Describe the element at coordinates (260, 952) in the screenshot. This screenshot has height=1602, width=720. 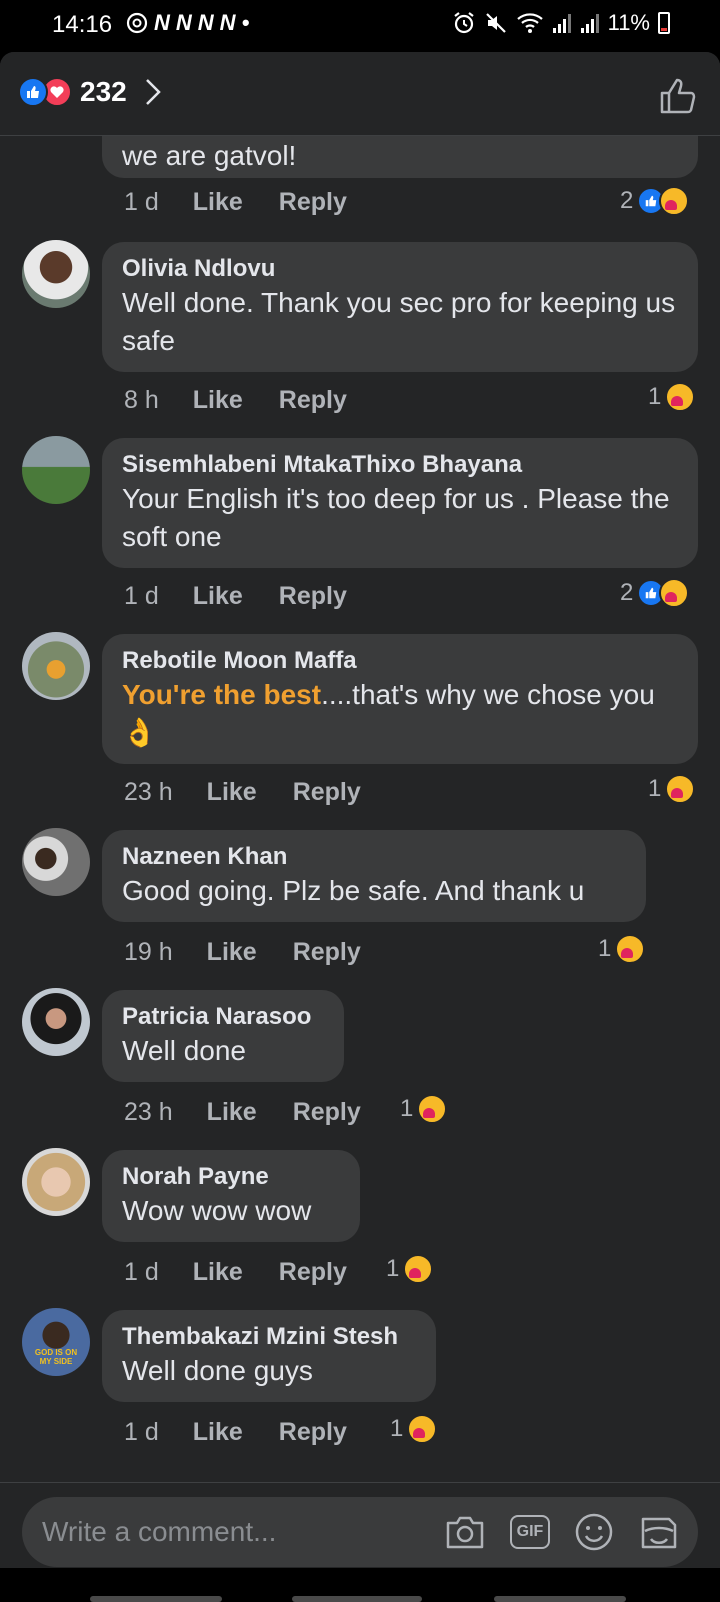
I see `comment-actions: 19 h Like Reply` at that location.